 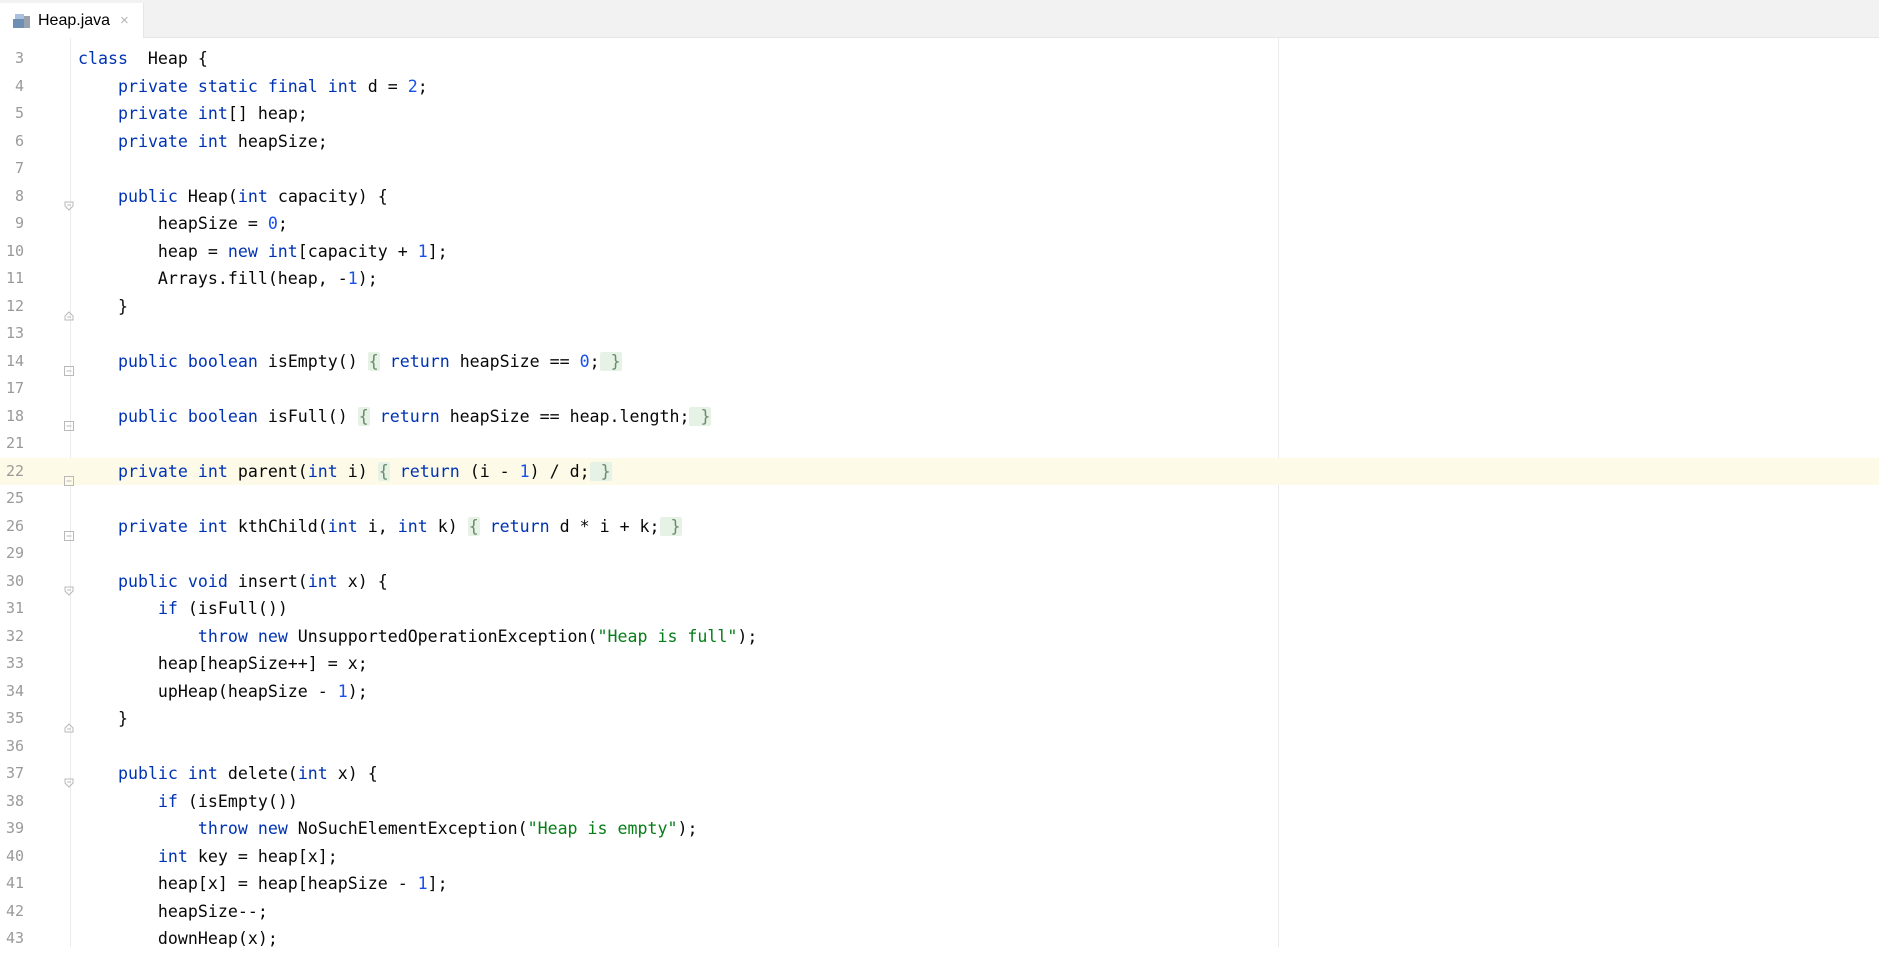 What do you see at coordinates (939, 884) in the screenshot?
I see `code-line: 41 heap[x] = heap[heapSize - 1];` at bounding box center [939, 884].